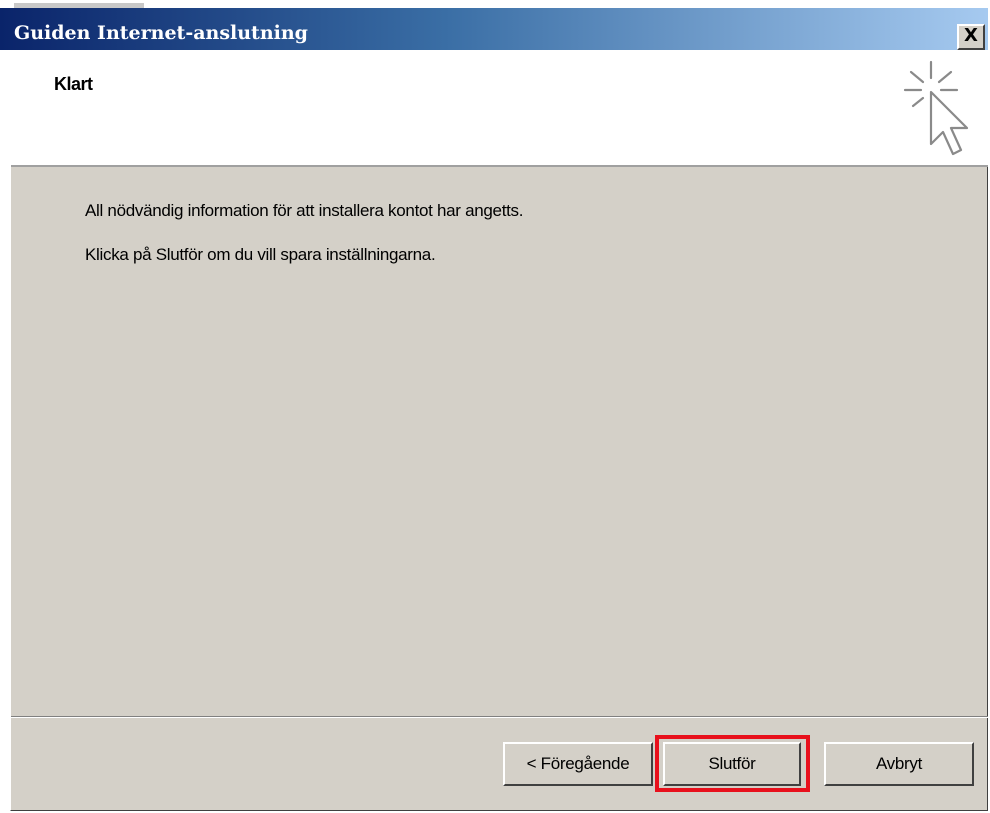 This screenshot has height=813, width=990. I want to click on window-title: Guiden Internet-anslutning, so click(161, 33).